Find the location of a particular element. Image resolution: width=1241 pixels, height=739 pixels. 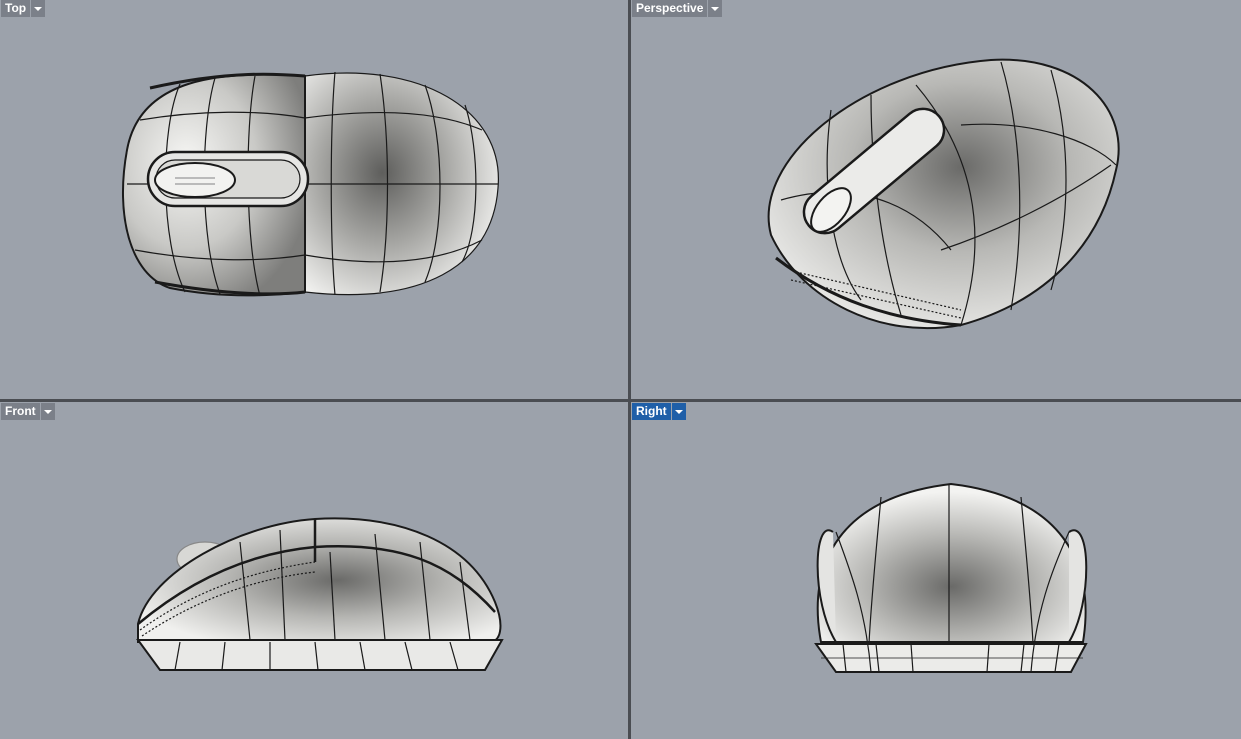

mouse-model-right-view is located at coordinates (951, 577).